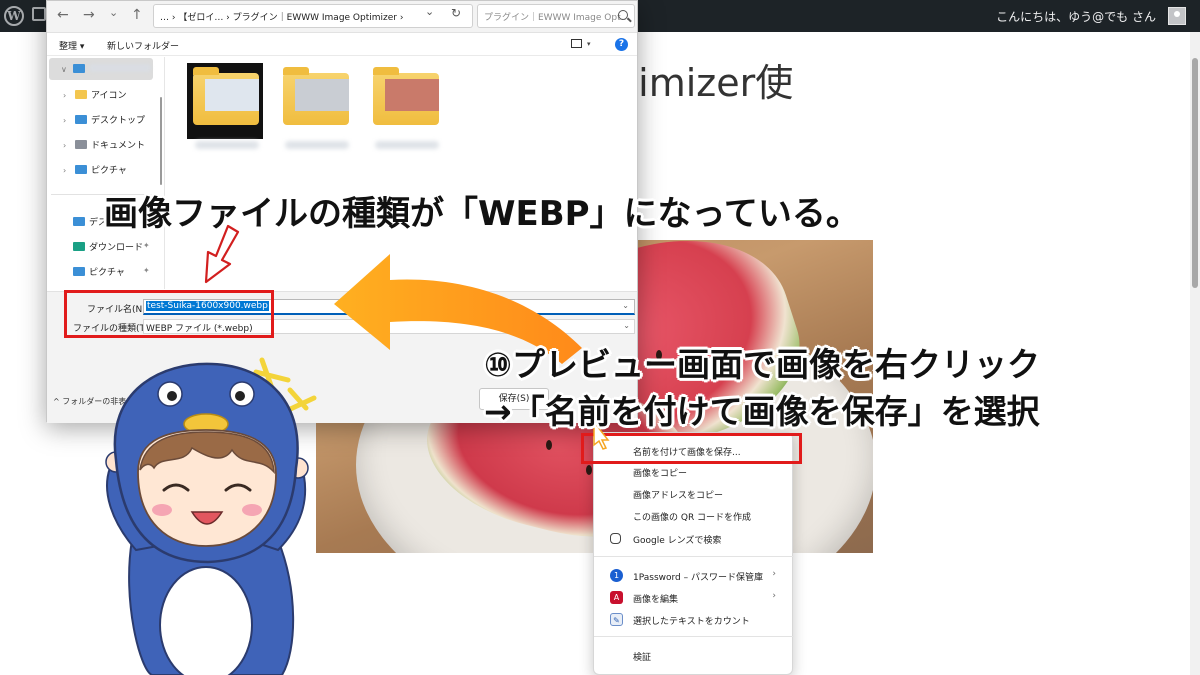 The image size is (1200, 675). I want to click on quick-item-downloads: ダウンロード, so click(108, 246).